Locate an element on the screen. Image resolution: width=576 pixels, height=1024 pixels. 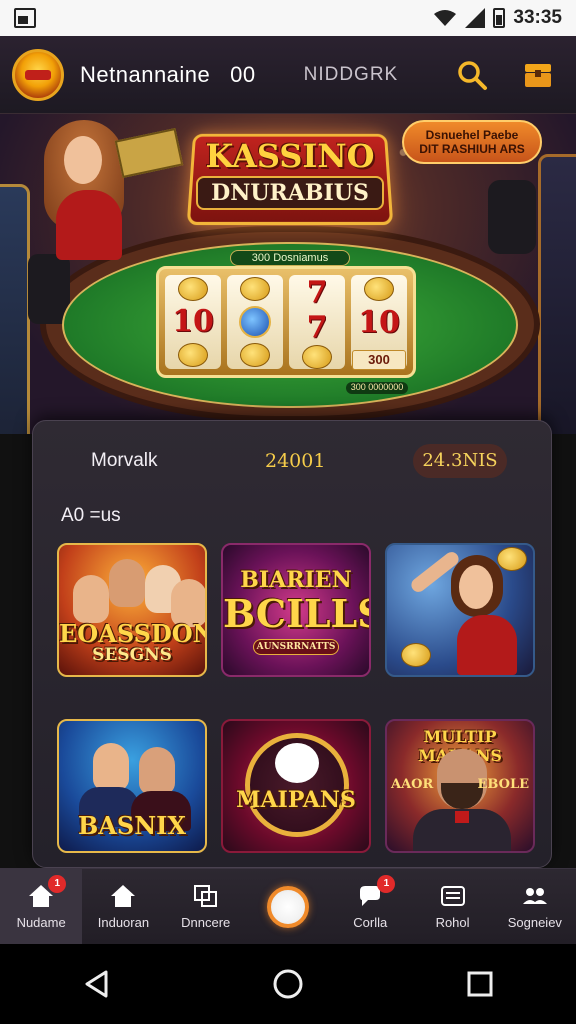
play-center-icon is located at coordinates (287, 906).